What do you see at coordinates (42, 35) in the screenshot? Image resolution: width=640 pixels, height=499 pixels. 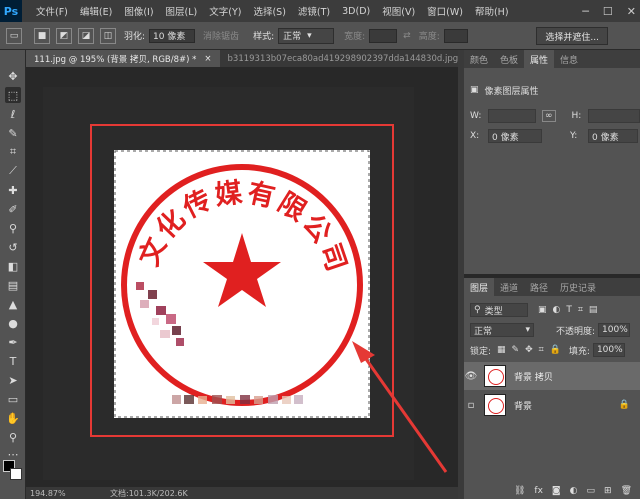 I see `new-selection-icon: ■` at bounding box center [42, 35].